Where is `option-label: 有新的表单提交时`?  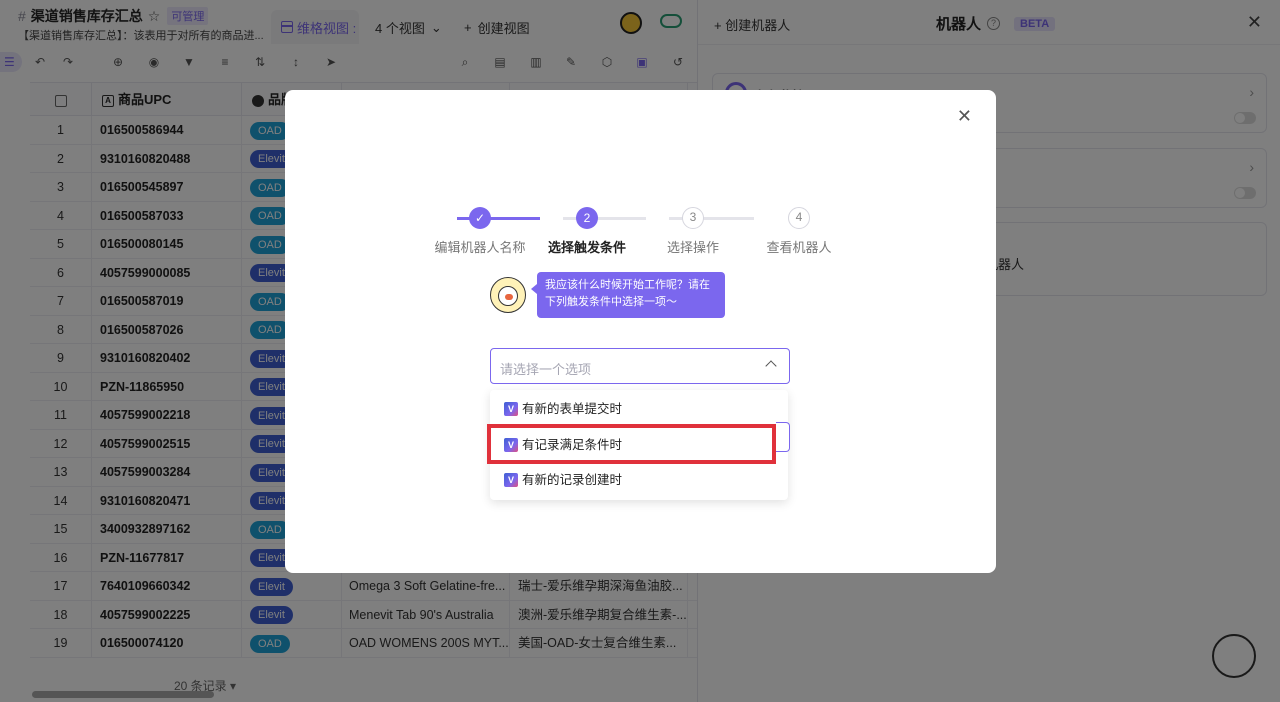
option-label: 有新的表单提交时 is located at coordinates (572, 409).